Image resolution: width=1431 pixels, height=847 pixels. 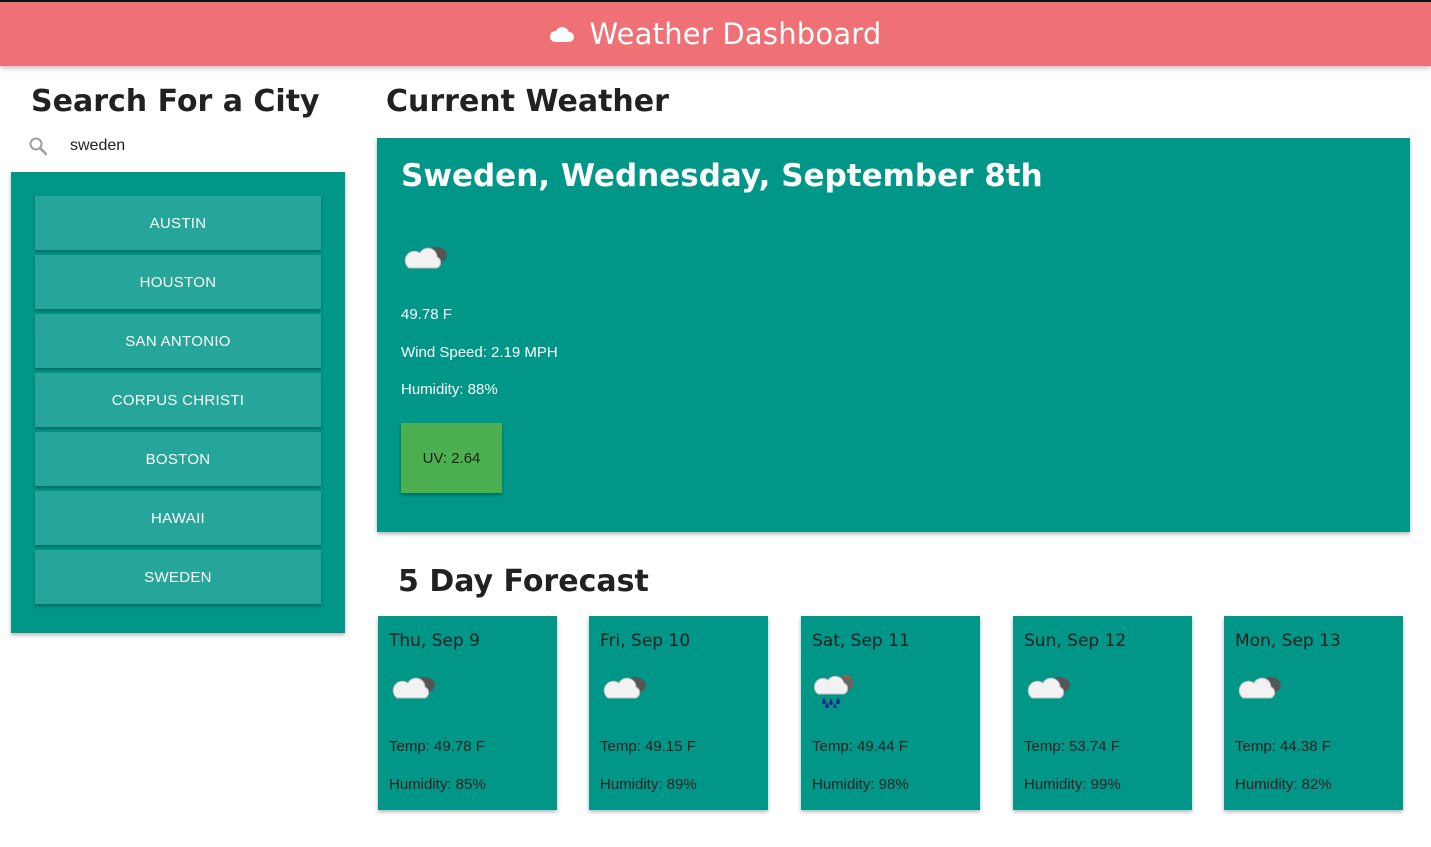 I want to click on forecast-temp: Temp: 44.38 F, so click(x=1283, y=746).